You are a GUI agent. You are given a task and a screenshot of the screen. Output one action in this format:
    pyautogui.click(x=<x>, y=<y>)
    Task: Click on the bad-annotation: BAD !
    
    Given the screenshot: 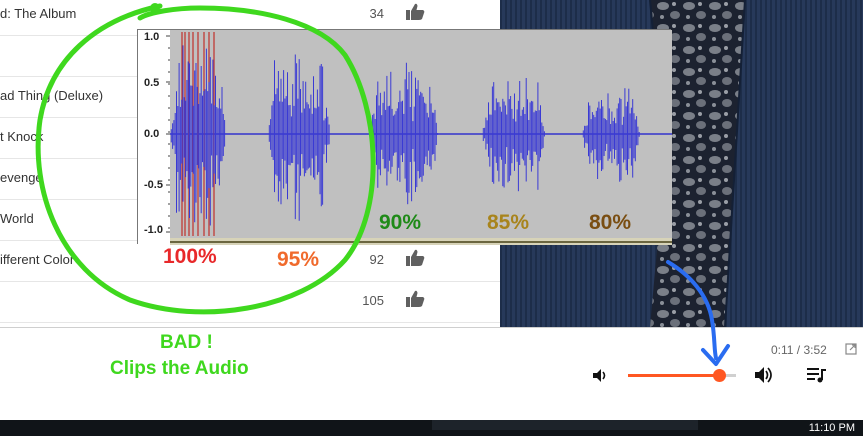 What is the action you would take?
    pyautogui.click(x=186, y=342)
    